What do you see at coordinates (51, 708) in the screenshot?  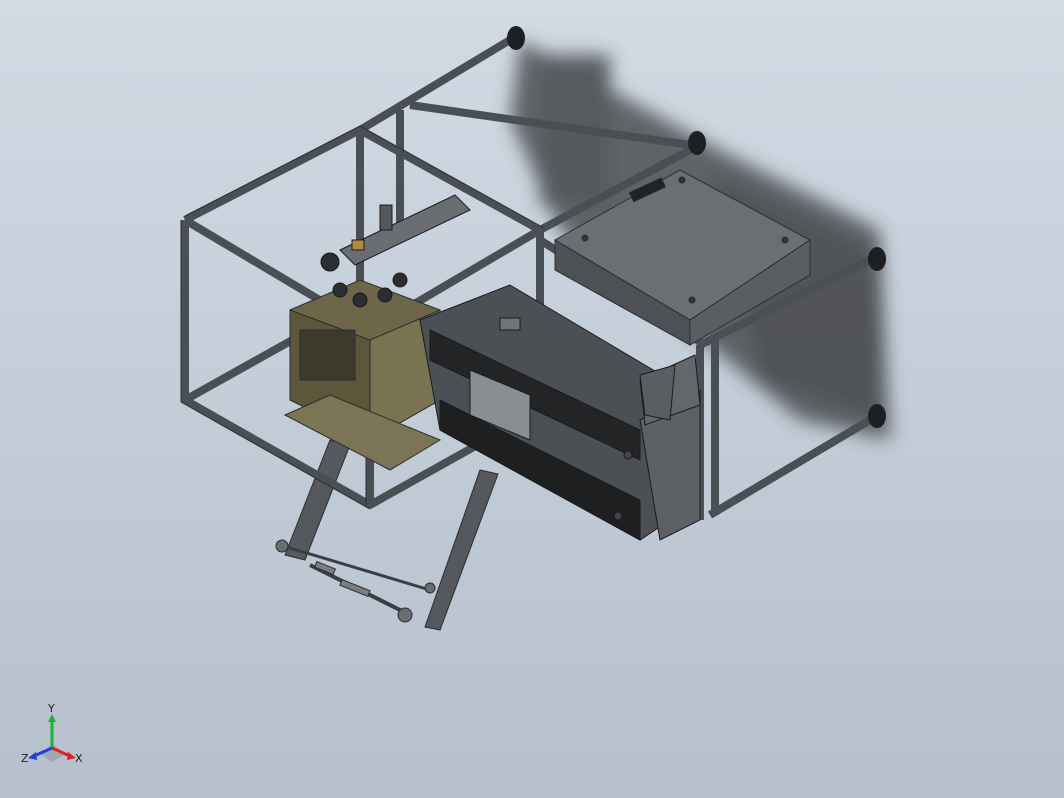 I see `y-axis-label: Y` at bounding box center [51, 708].